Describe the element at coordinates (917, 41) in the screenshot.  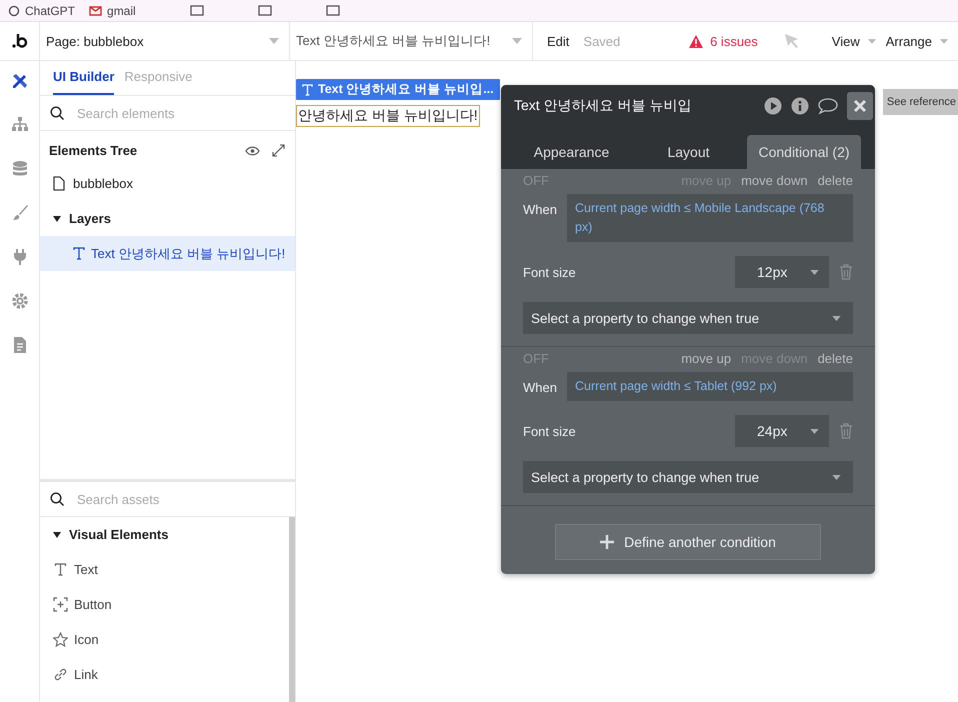
I see `arrange-menu: Arrange` at that location.